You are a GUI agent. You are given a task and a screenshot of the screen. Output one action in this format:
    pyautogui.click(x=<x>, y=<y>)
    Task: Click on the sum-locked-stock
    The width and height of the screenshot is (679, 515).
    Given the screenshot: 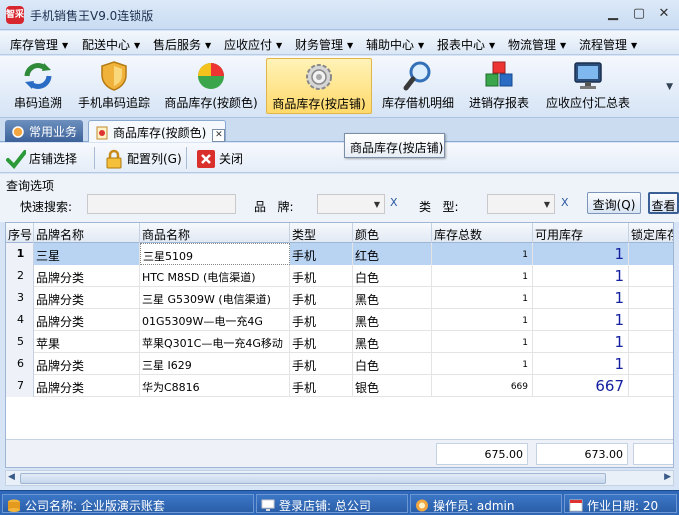 What is the action you would take?
    pyautogui.click(x=653, y=454)
    